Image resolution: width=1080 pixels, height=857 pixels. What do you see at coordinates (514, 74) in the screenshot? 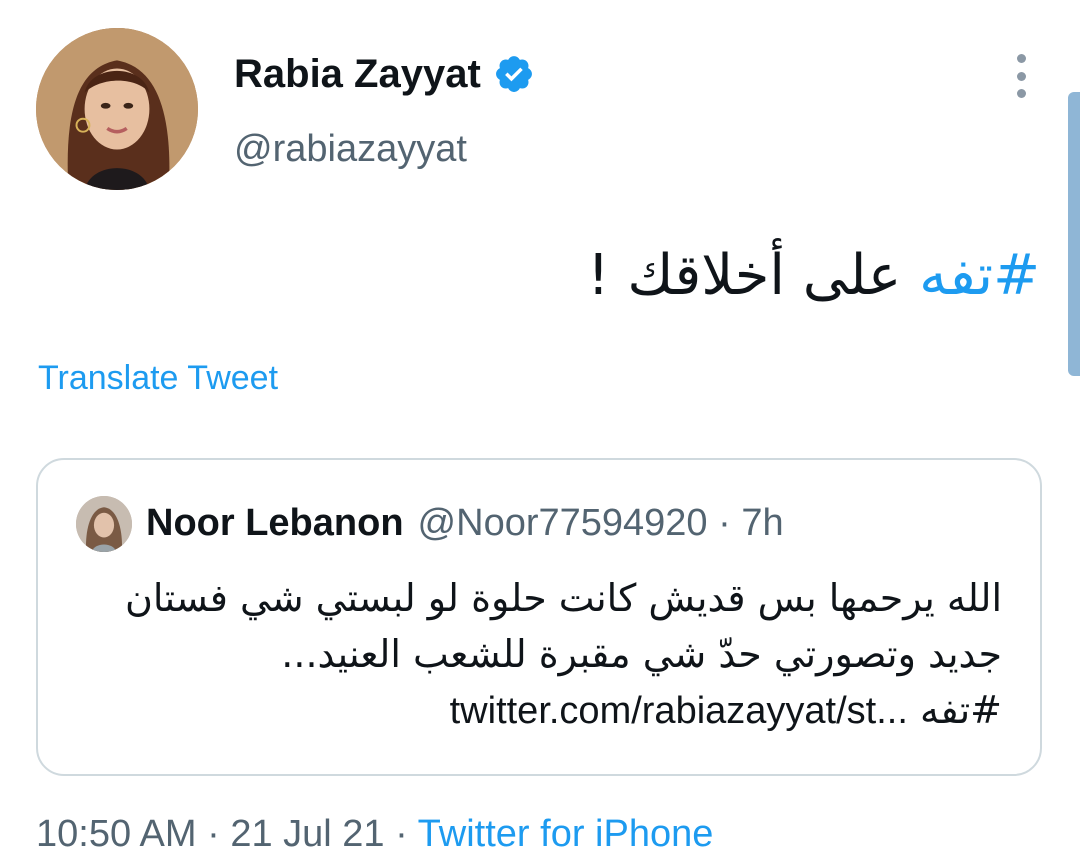
I see `verified-badge-icon` at bounding box center [514, 74].